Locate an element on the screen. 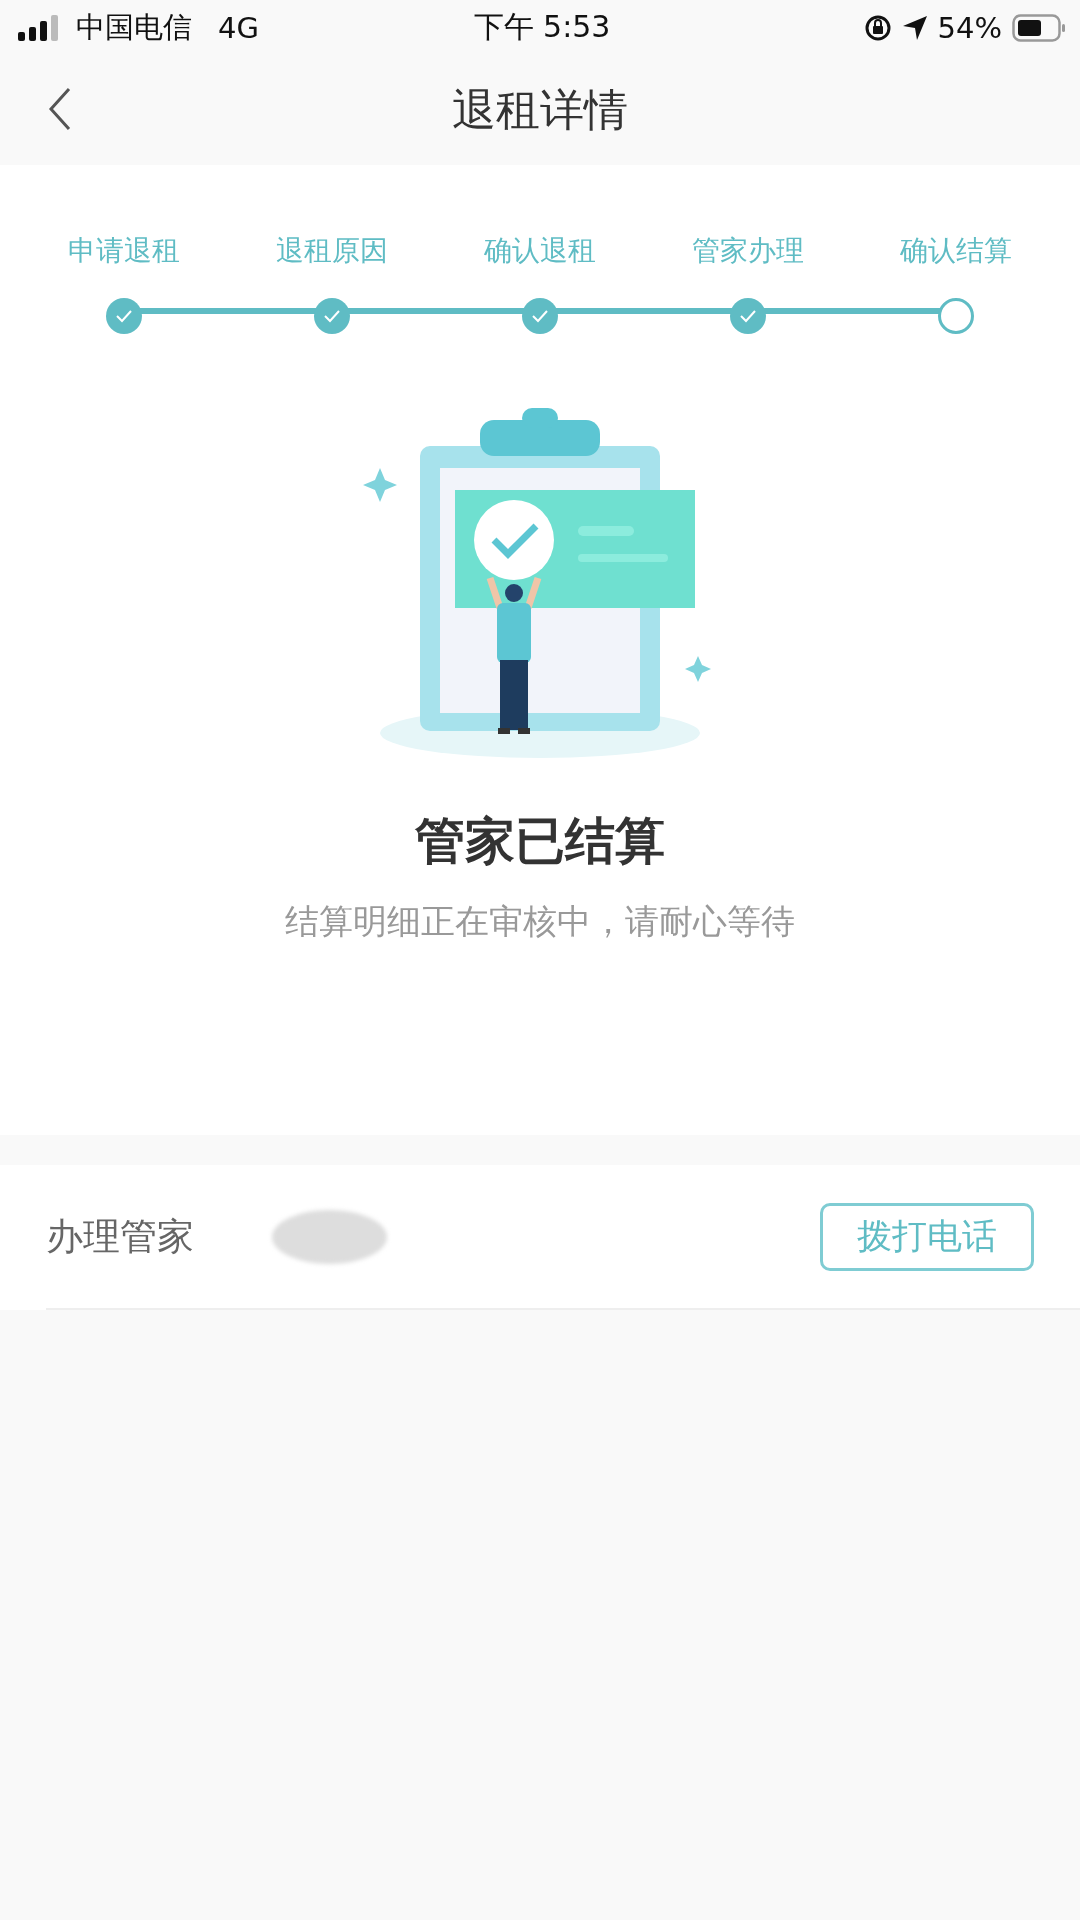 The height and width of the screenshot is (1920, 1080). page-title: 退租详情 is located at coordinates (540, 109).